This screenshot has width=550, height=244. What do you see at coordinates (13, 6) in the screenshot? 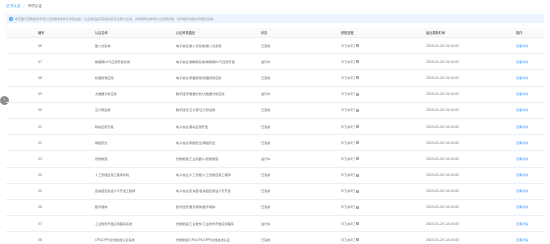
I see `breadcrumb-link: 证书认证` at bounding box center [13, 6].